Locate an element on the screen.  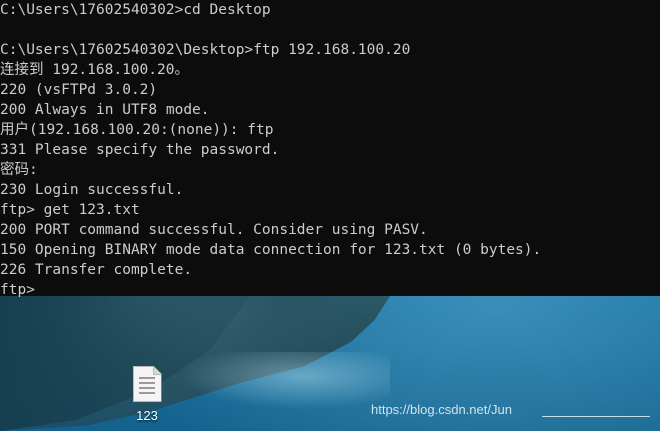
terminal-line: 226 Transfer complete. is located at coordinates (96, 270).